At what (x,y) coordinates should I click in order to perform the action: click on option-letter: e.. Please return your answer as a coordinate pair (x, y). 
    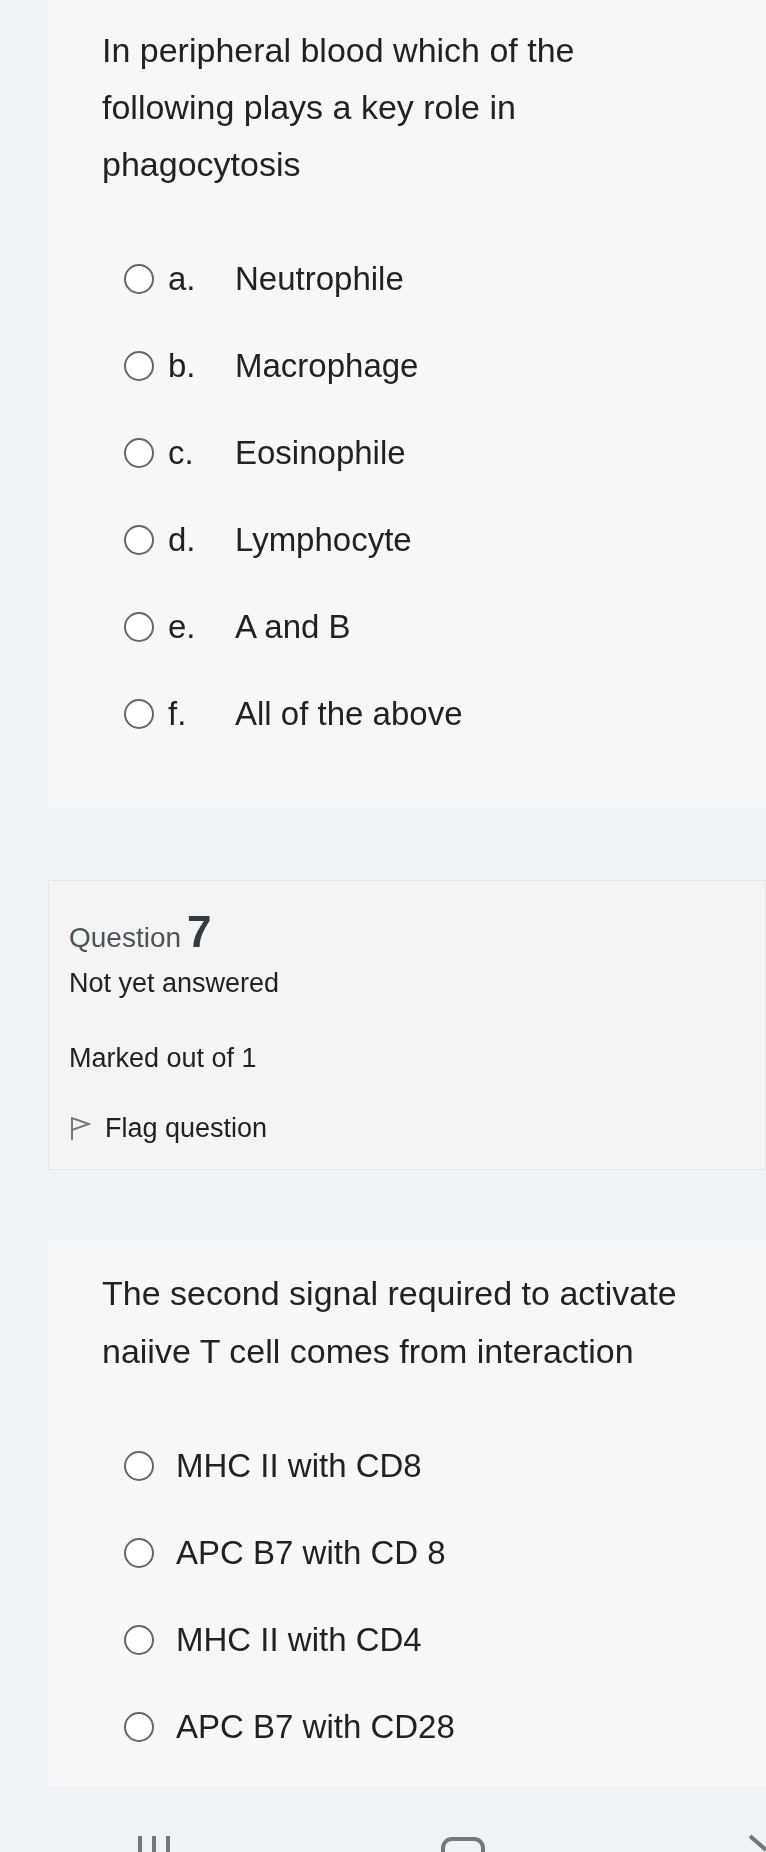
    Looking at the image, I should click on (182, 626).